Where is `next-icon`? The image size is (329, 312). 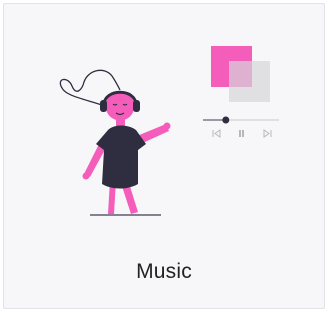
next-icon is located at coordinates (267, 133).